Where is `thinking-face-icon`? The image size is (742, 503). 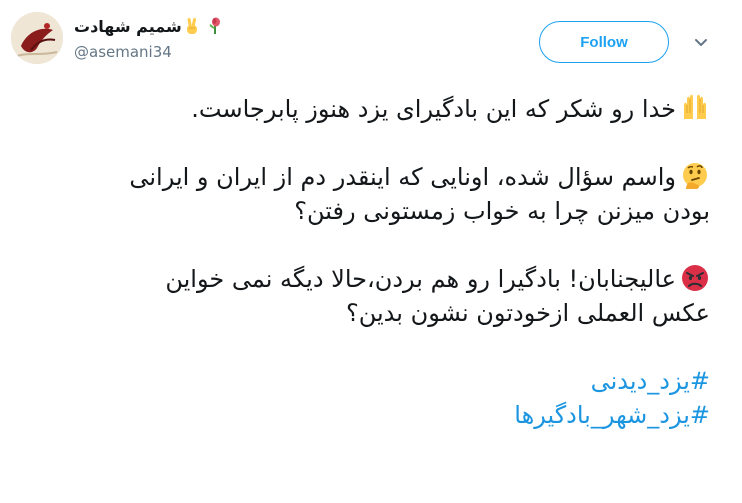 thinking-face-icon is located at coordinates (695, 176).